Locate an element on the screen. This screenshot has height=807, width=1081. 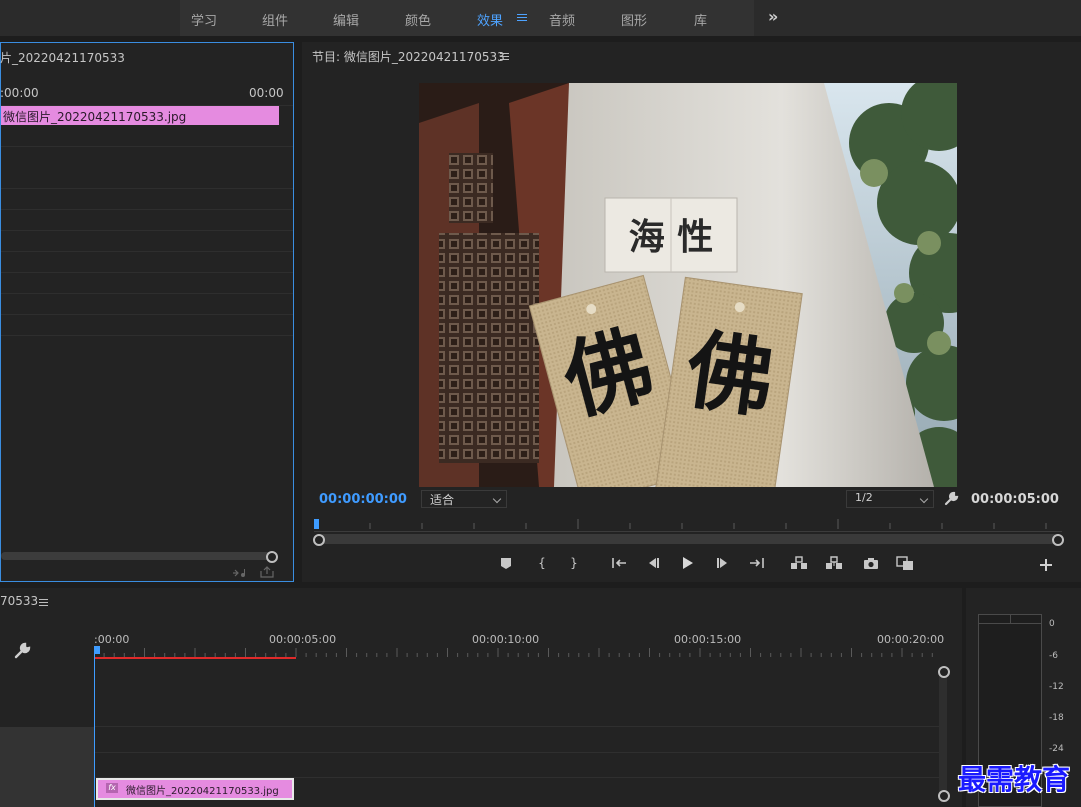
timeline-scroll-handle-top is located at coordinates (944, 672).